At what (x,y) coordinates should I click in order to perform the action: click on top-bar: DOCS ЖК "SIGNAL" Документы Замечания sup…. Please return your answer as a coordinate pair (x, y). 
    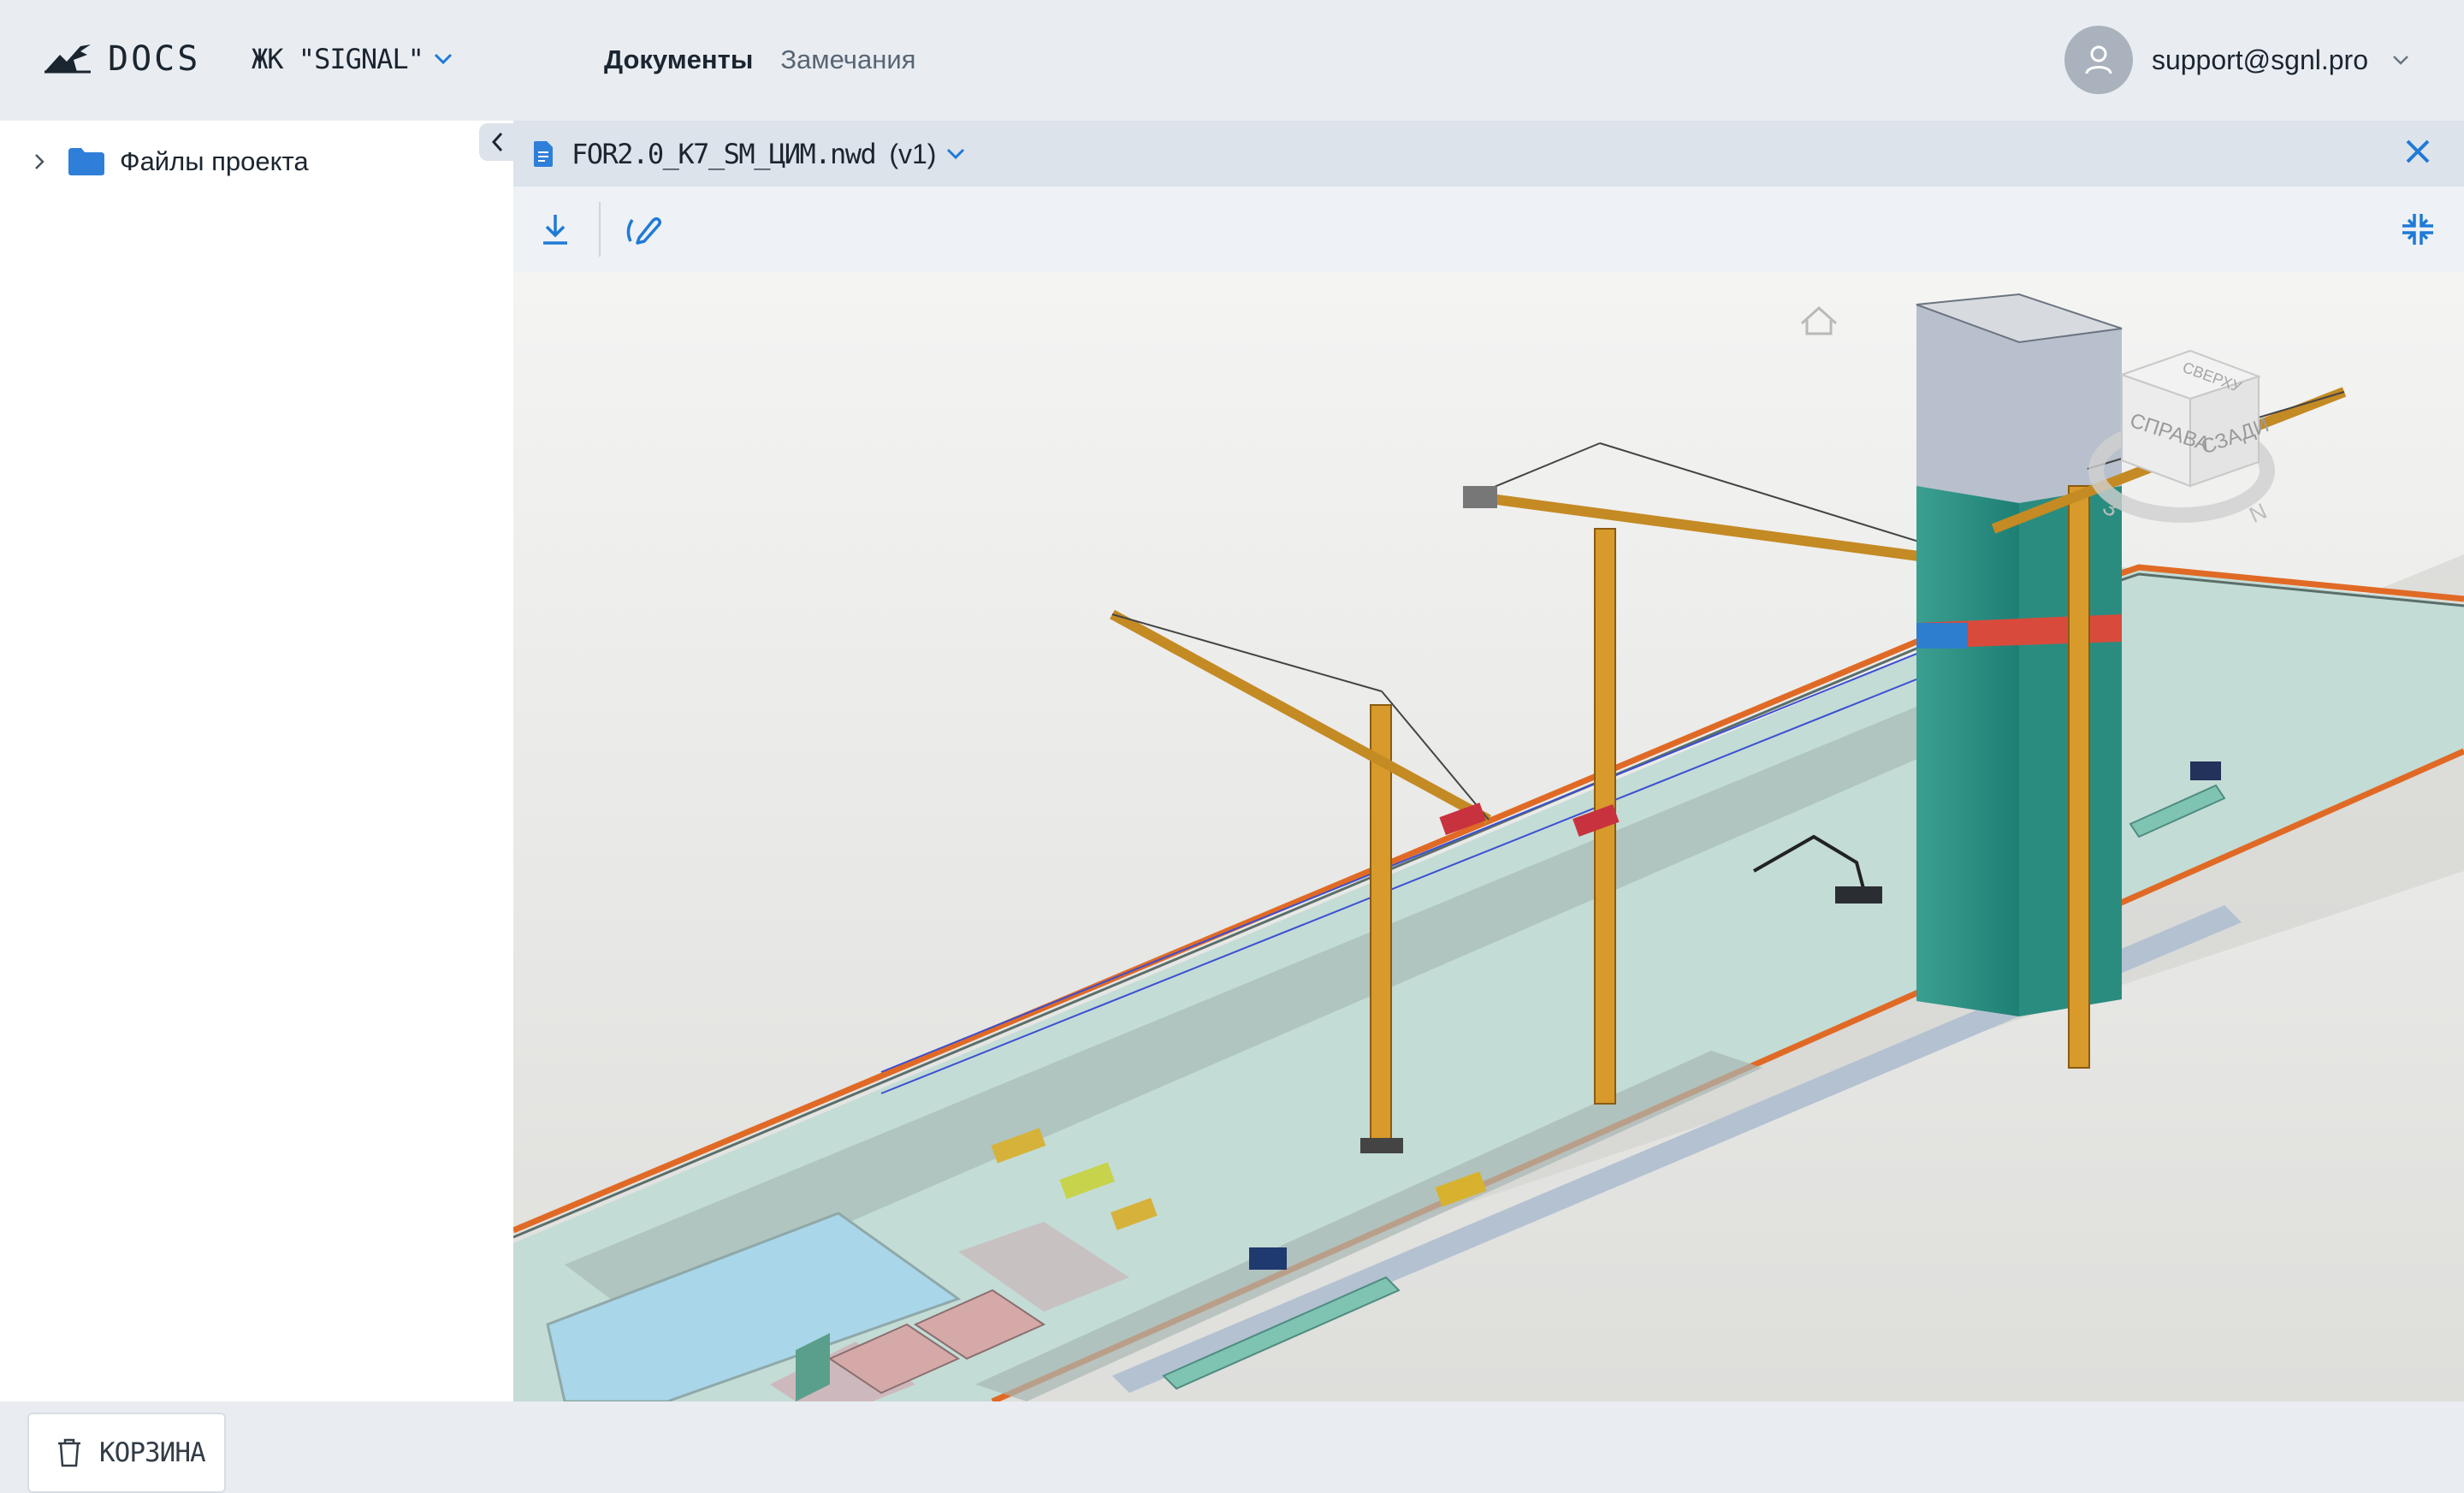
    Looking at the image, I should click on (1232, 60).